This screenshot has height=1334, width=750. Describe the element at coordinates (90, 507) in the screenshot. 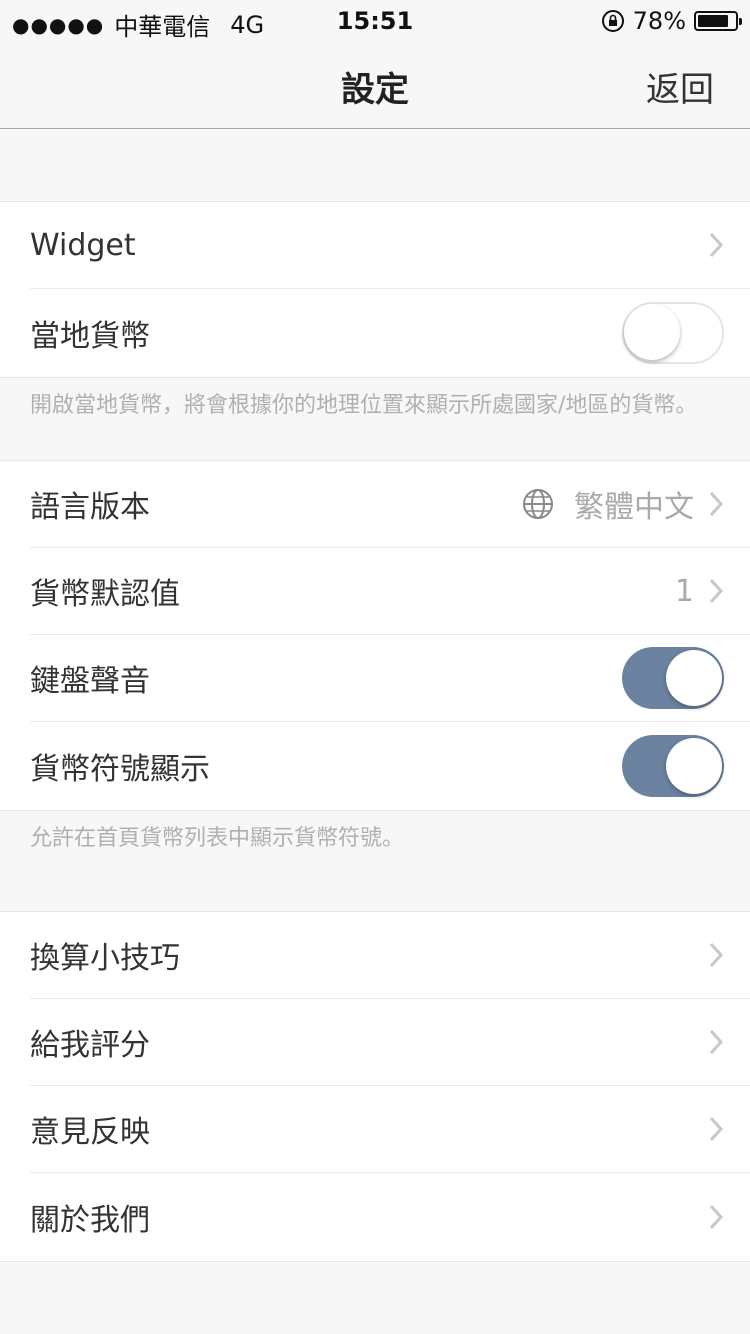

I see `language-label: 語言版本` at that location.